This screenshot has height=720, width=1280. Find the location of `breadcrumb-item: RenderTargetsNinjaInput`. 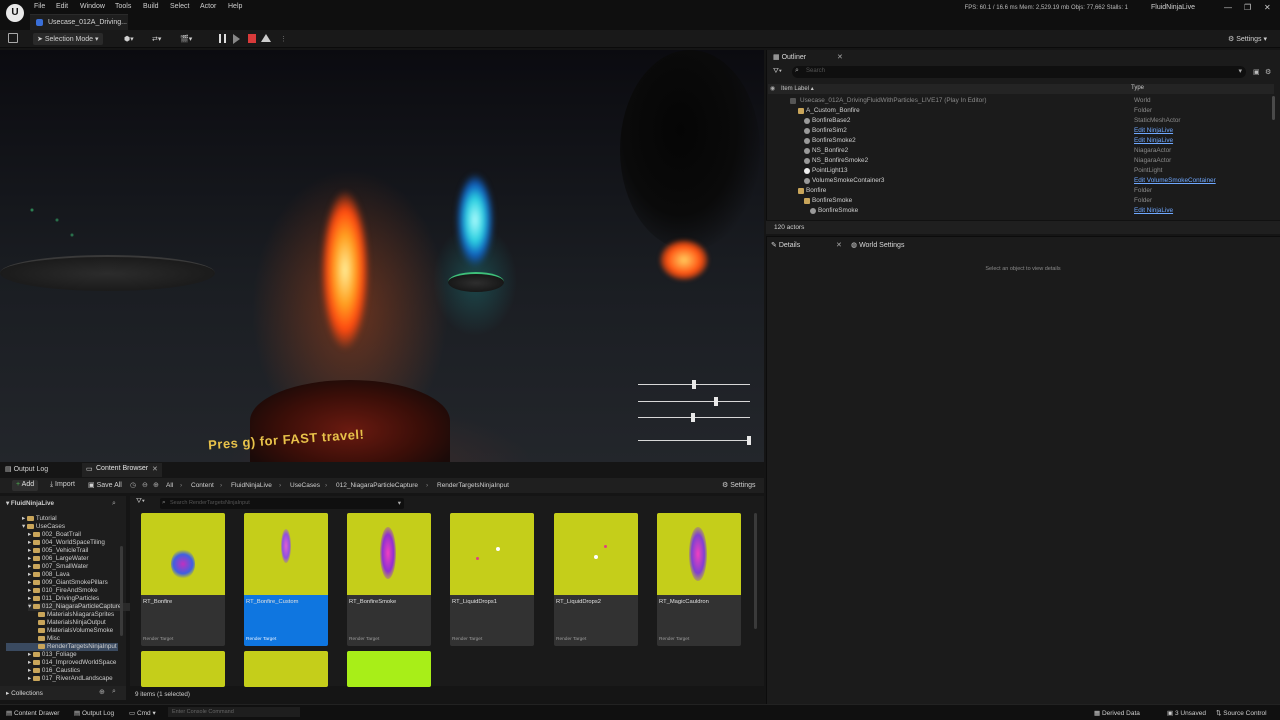

breadcrumb-item: RenderTargetsNinjaInput is located at coordinates (473, 485).